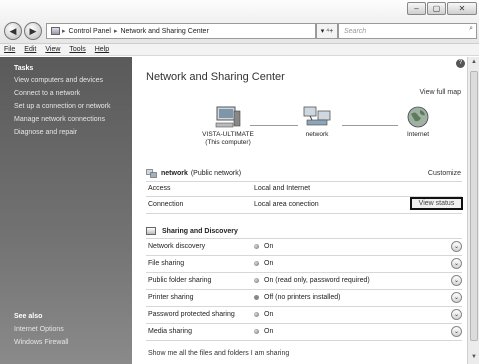  What do you see at coordinates (90, 31) in the screenshot?
I see `breadcrumb-control-panel: Control Panel` at bounding box center [90, 31].